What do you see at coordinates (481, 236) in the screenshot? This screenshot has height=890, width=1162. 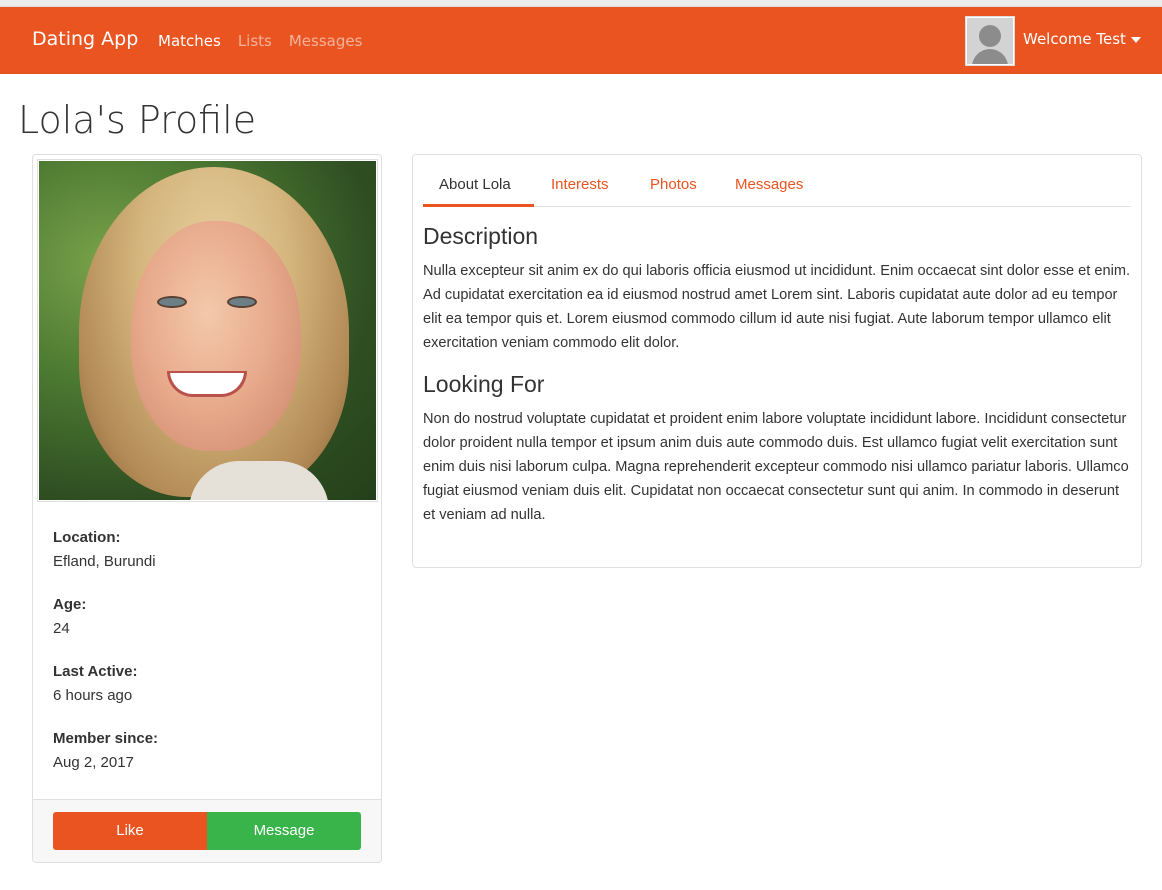 I see `description-heading: Description` at bounding box center [481, 236].